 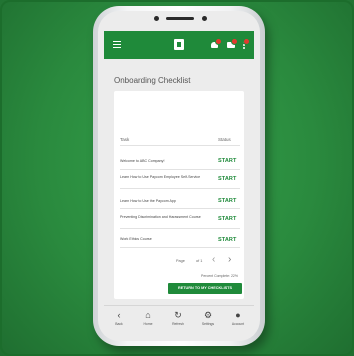 What do you see at coordinates (180, 18) in the screenshot?
I see `speaker-grille` at bounding box center [180, 18].